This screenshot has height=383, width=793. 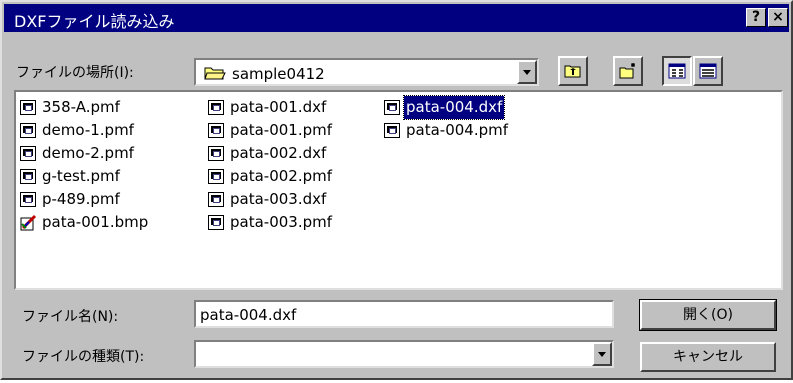 I want to click on list-view-button, so click(x=677, y=71).